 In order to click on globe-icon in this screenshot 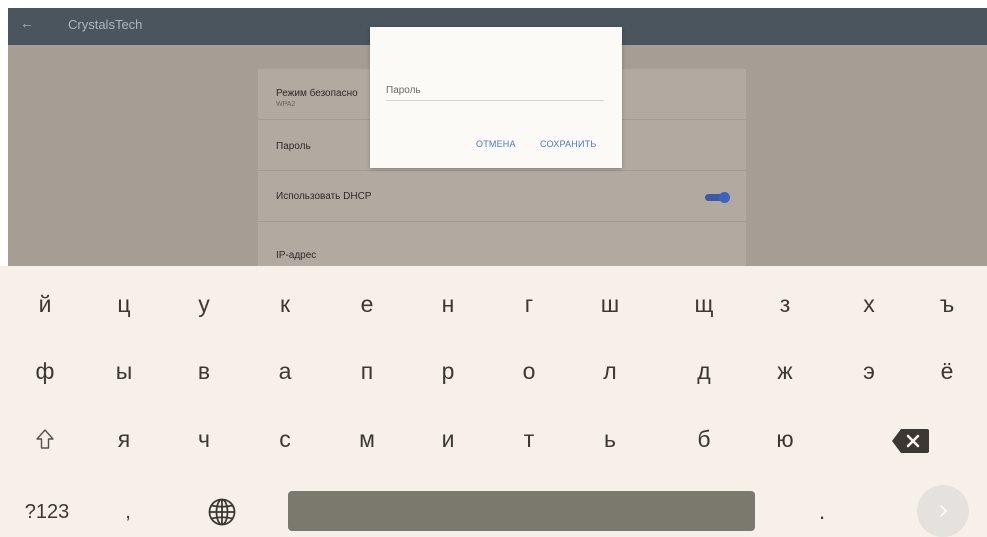, I will do `click(222, 512)`.